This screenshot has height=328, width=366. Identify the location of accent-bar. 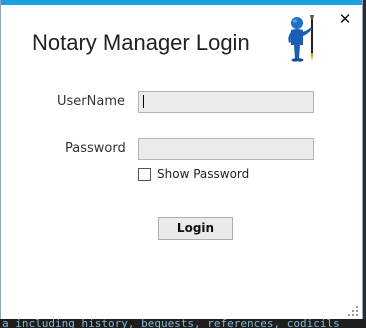
(181, 2).